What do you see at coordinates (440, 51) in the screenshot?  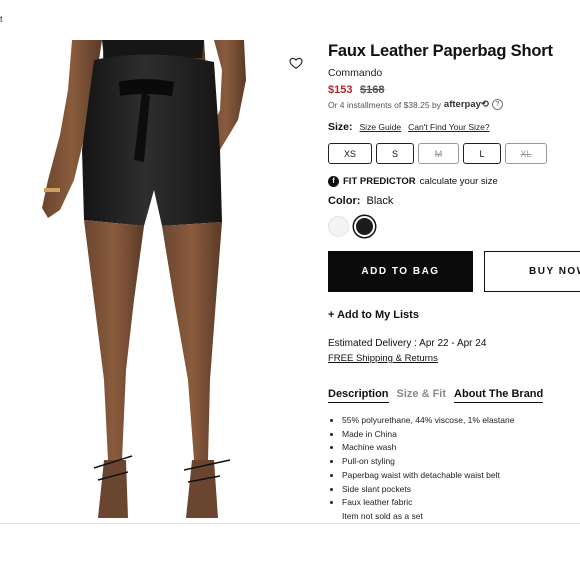 I see `product-title: Faux Leather Paperbag Short` at bounding box center [440, 51].